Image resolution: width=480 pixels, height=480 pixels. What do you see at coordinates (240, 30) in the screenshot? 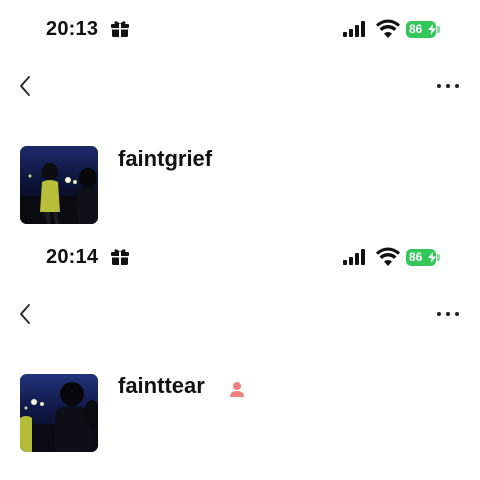
I see `status-bar: 20:13 86` at bounding box center [240, 30].